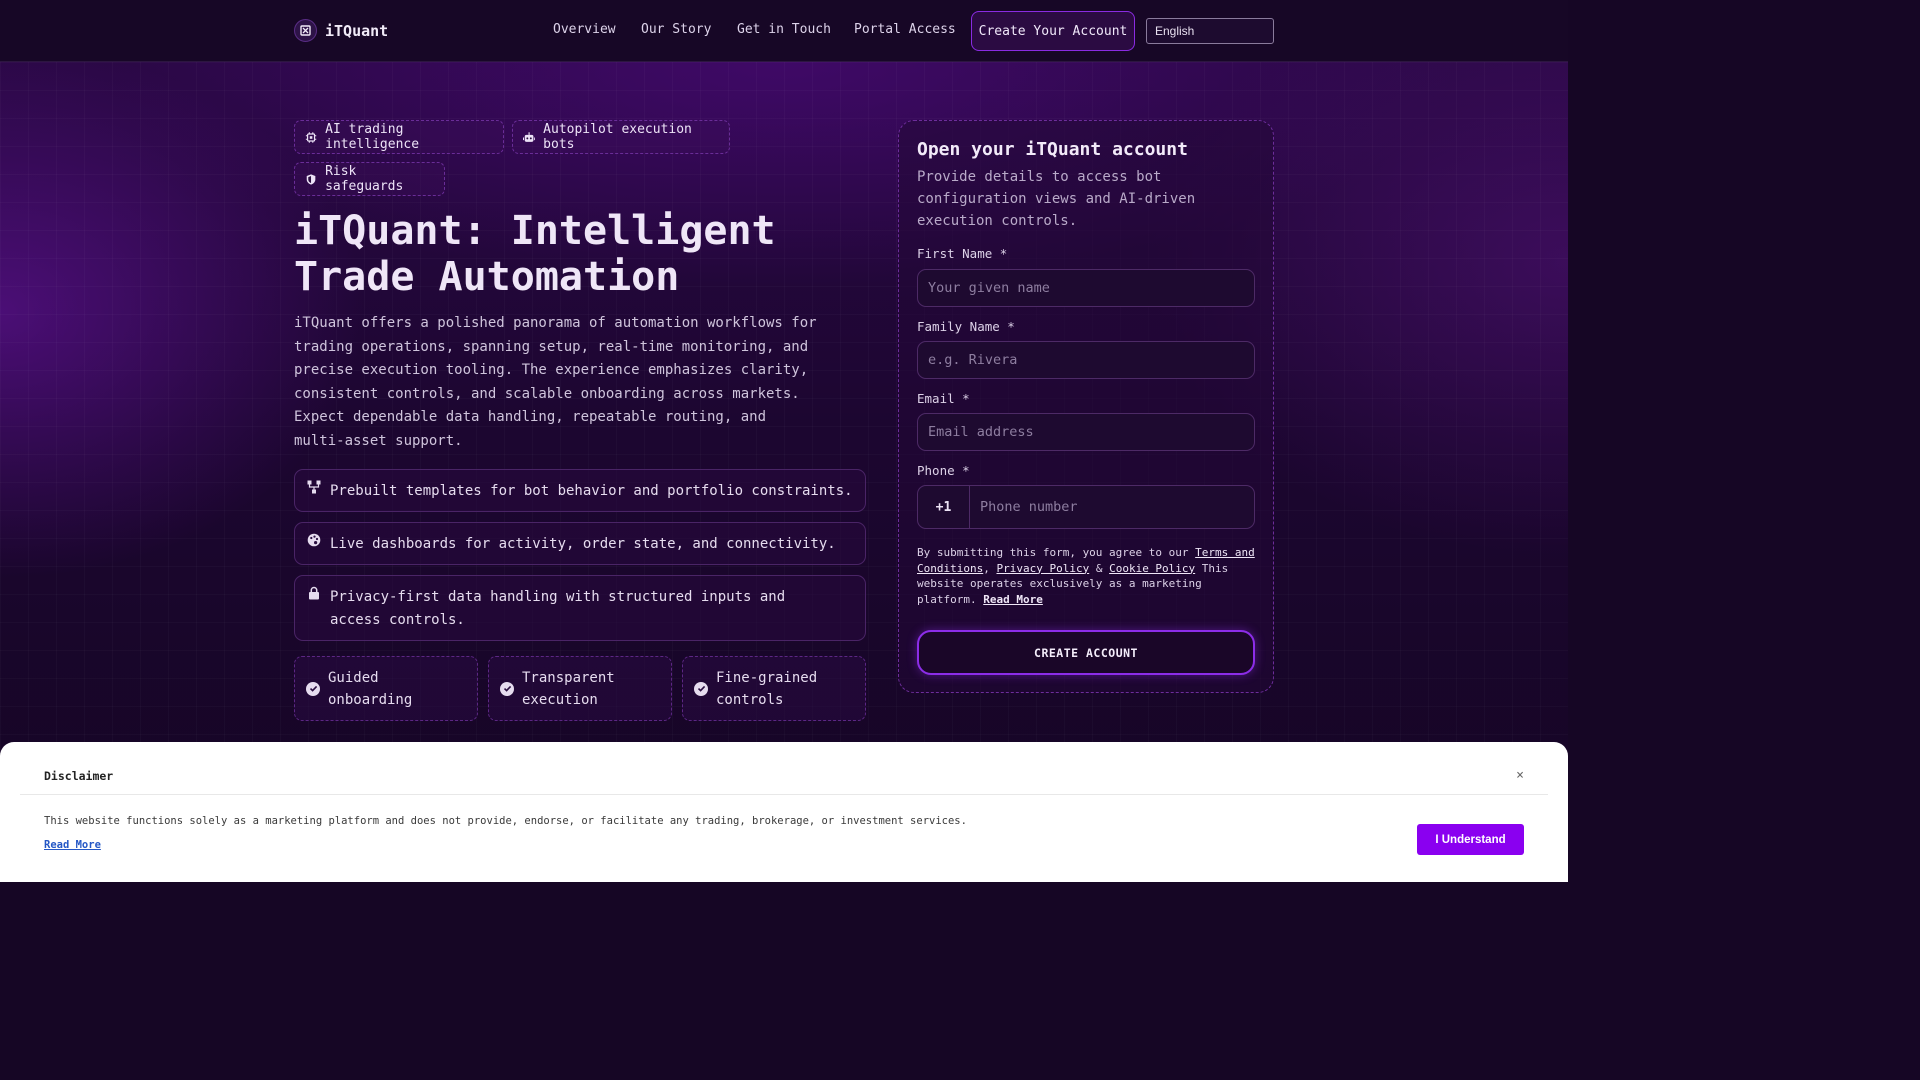 The image size is (1920, 1080). I want to click on lock-icon, so click(314, 593).